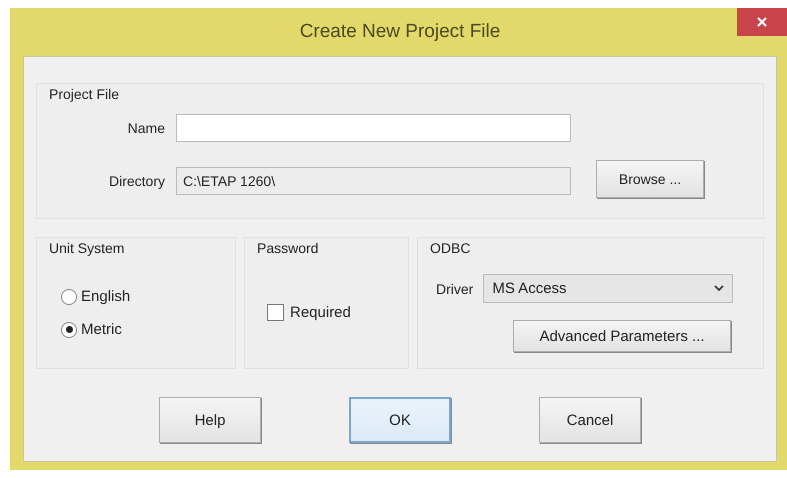 The image size is (787, 478). Describe the element at coordinates (86, 248) in the screenshot. I see `group-label: Unit System` at that location.